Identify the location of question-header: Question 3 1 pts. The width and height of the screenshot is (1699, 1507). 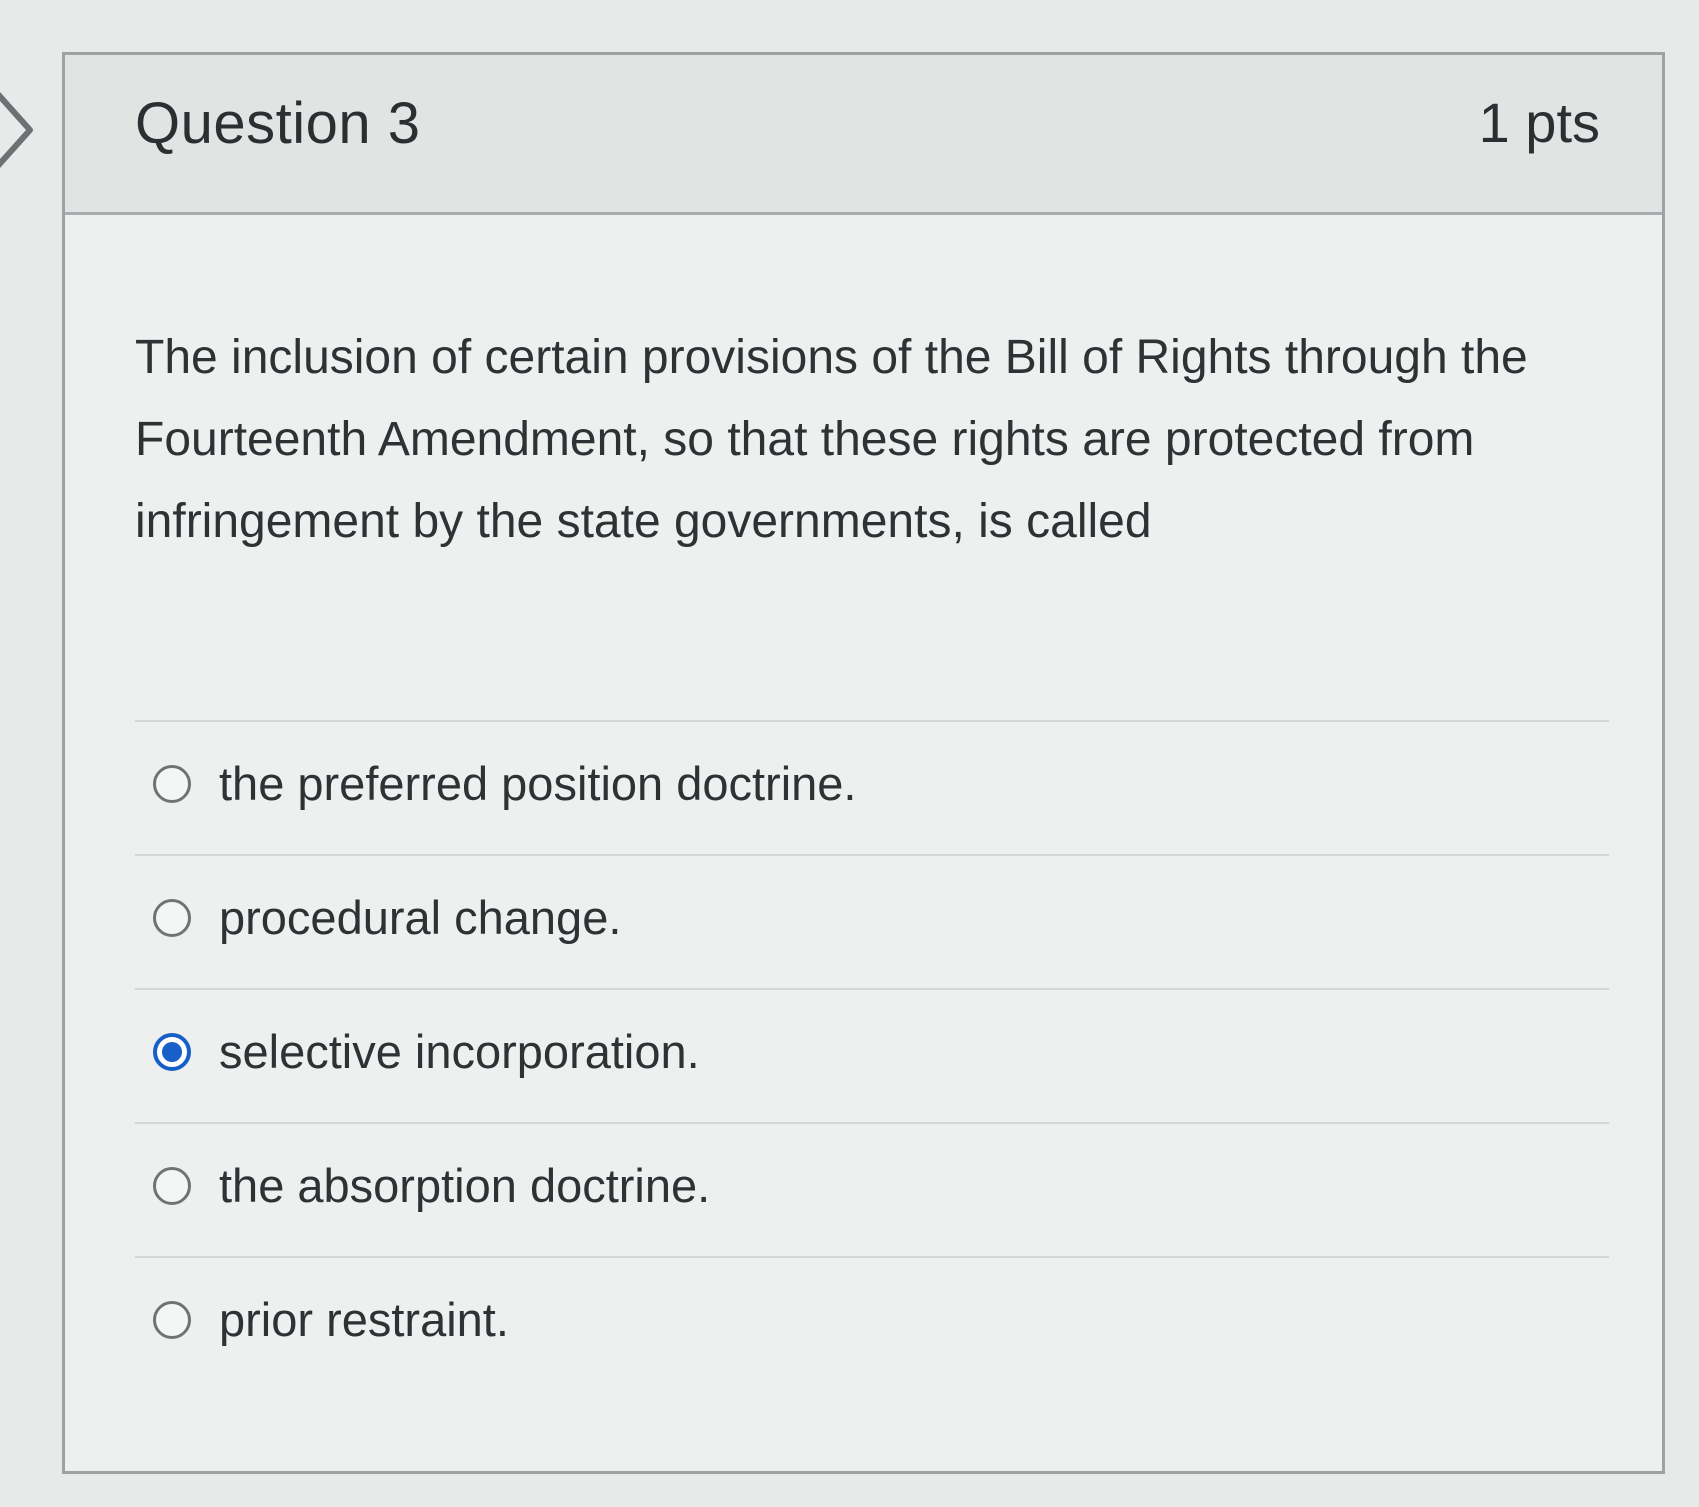
(863, 135).